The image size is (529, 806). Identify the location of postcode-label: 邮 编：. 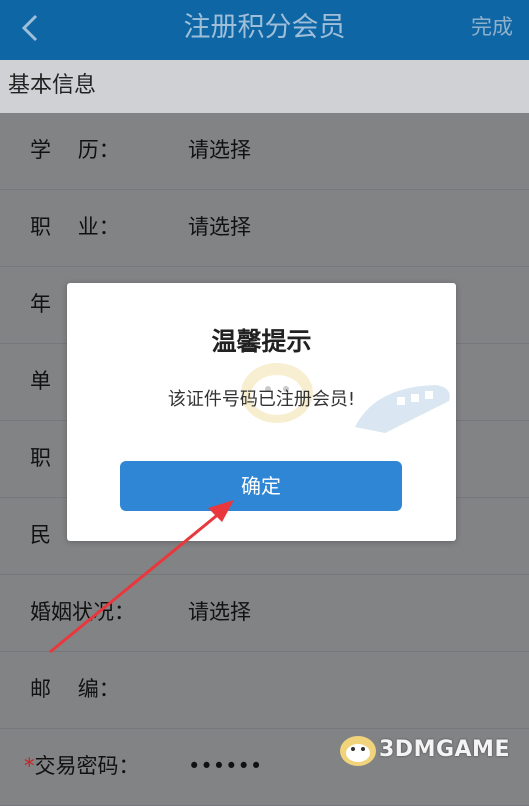
(75, 689).